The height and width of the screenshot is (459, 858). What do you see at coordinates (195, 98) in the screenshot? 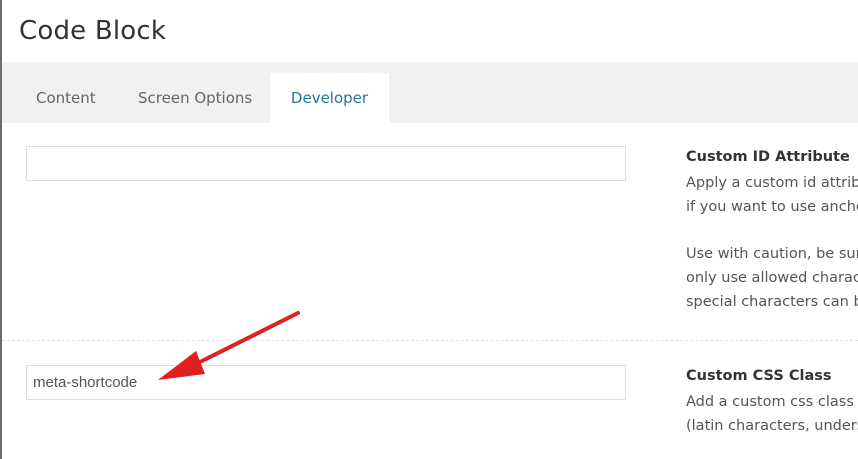
I see `tab-screen-options: Screen Options` at bounding box center [195, 98].